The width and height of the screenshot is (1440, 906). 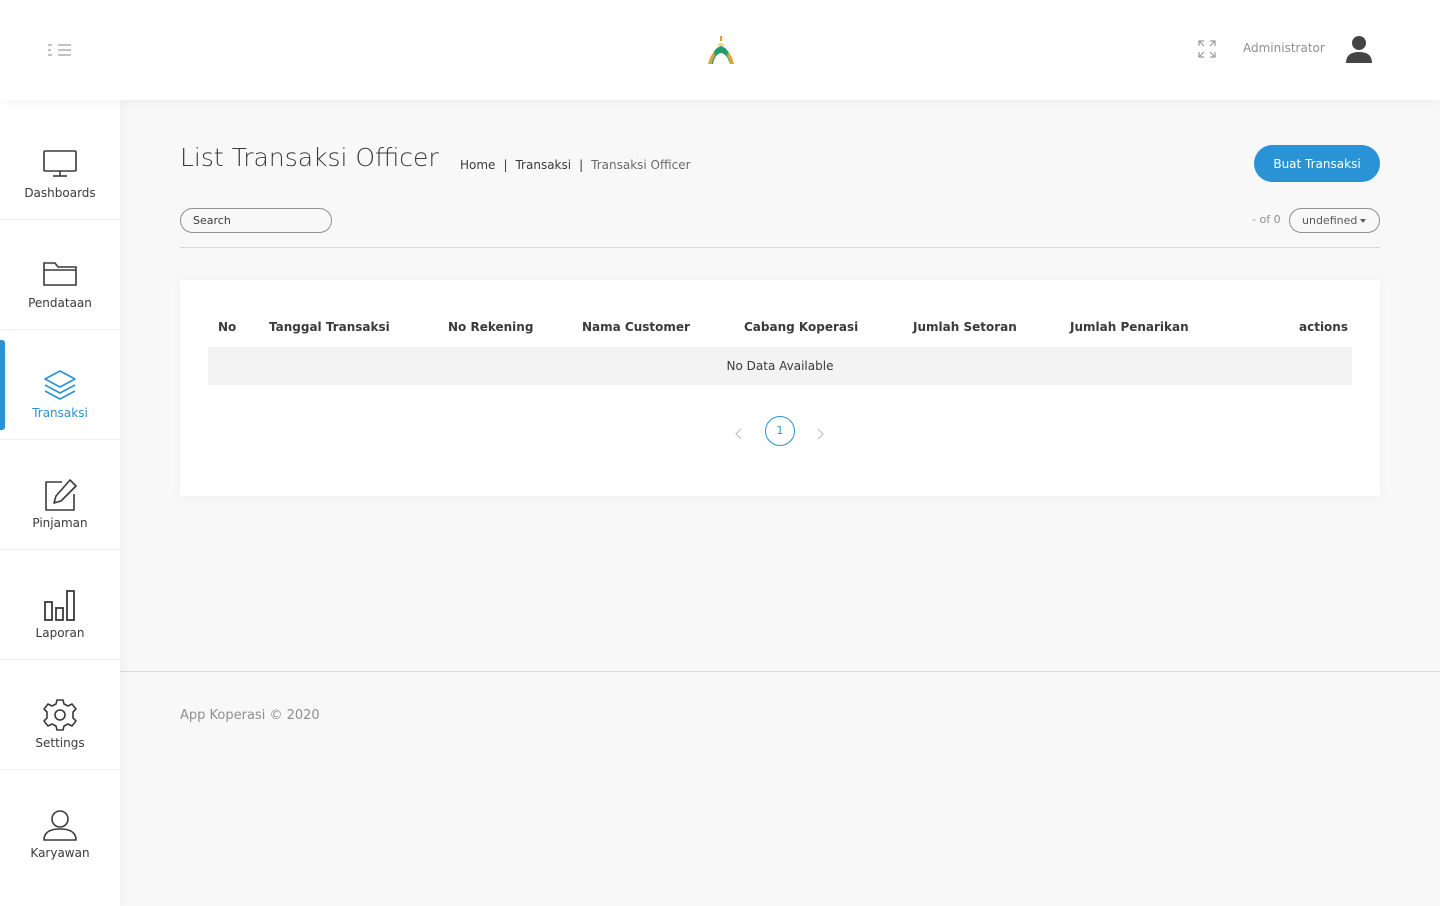 What do you see at coordinates (1284, 48) in the screenshot?
I see `username-label: Administrator` at bounding box center [1284, 48].